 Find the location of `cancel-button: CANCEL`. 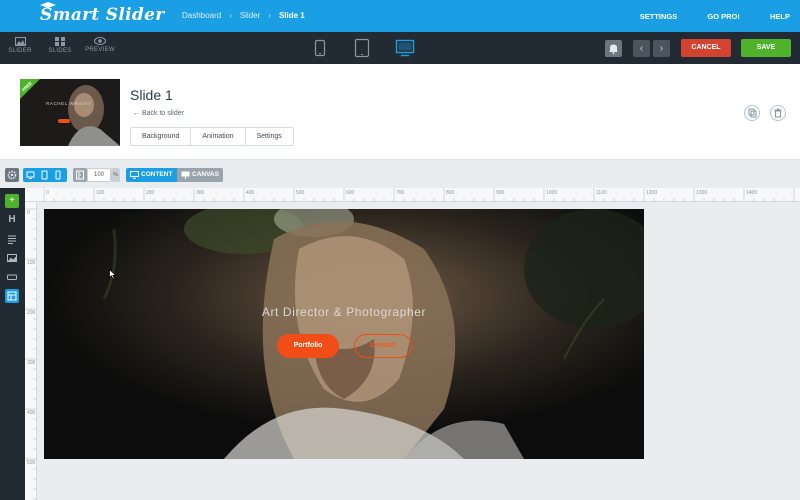

cancel-button: CANCEL is located at coordinates (706, 48).